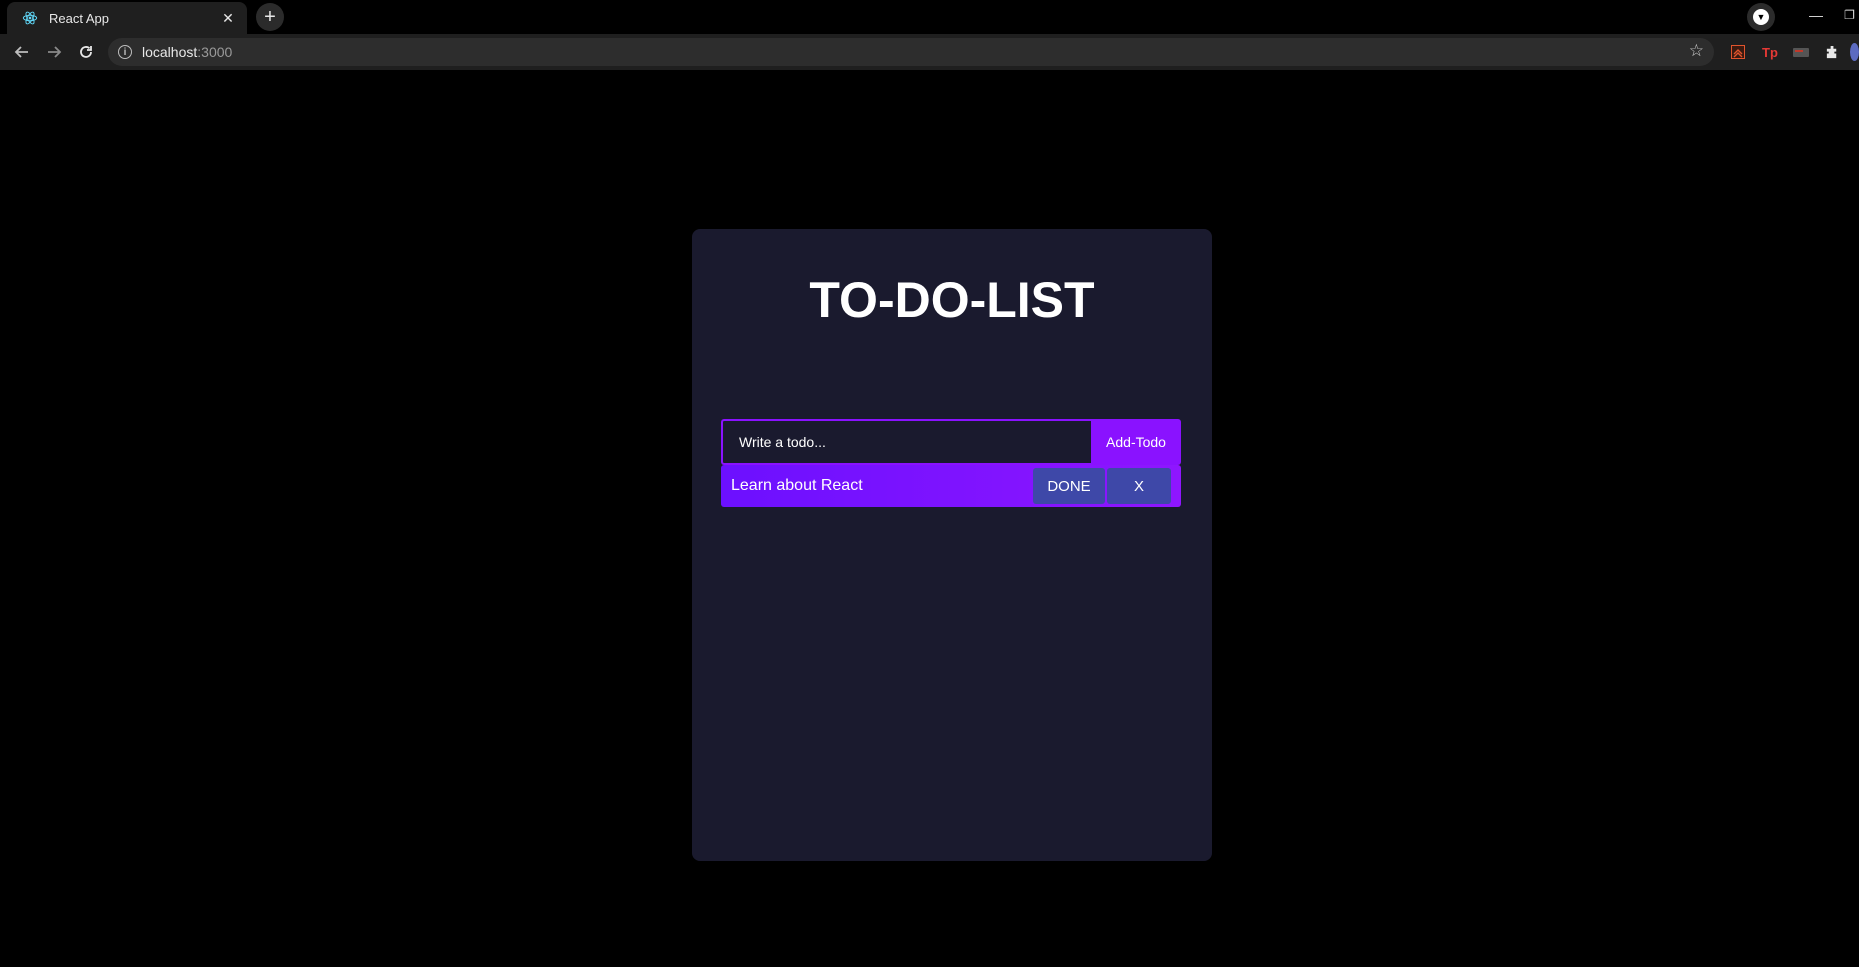 The width and height of the screenshot is (1859, 967). Describe the element at coordinates (1139, 486) in the screenshot. I see `delete-button: X` at that location.